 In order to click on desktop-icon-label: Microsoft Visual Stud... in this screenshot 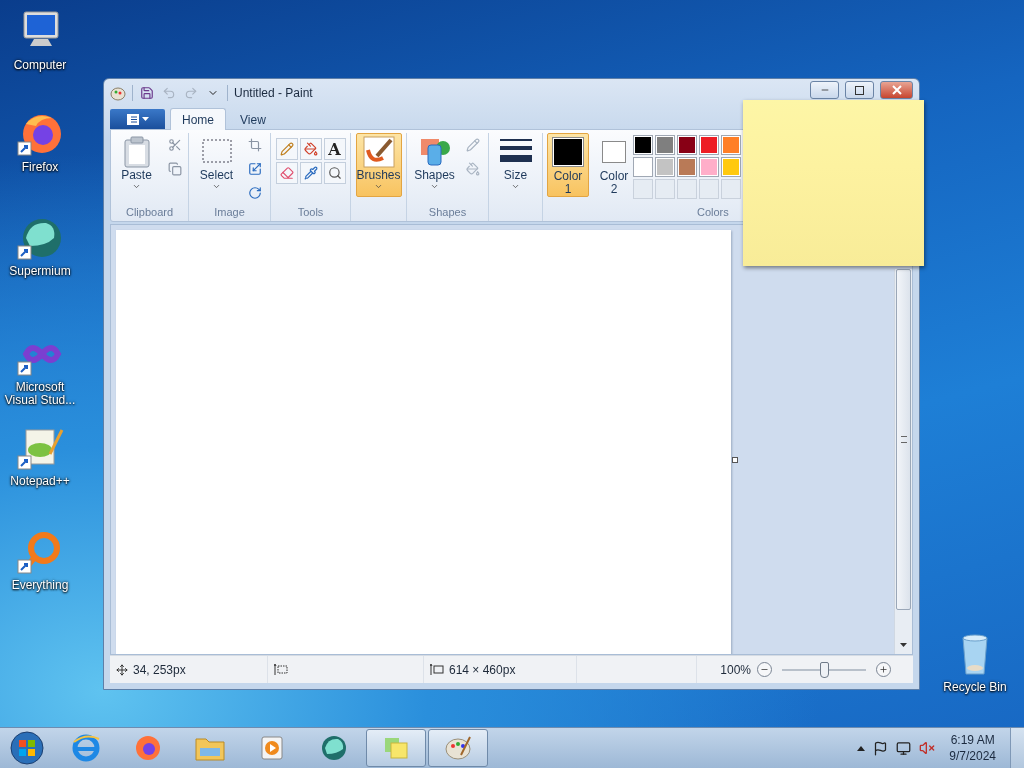, I will do `click(40, 394)`.